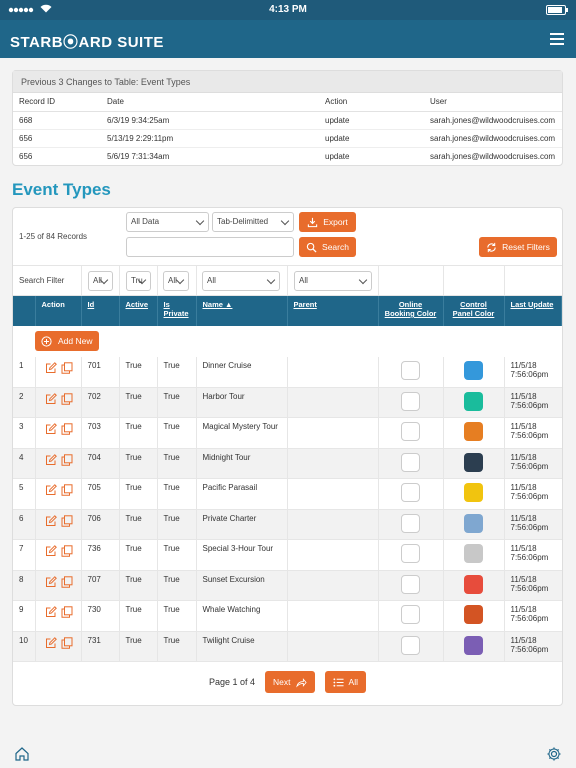 This screenshot has width=576, height=768. I want to click on row-name: Whale Watching, so click(242, 616).